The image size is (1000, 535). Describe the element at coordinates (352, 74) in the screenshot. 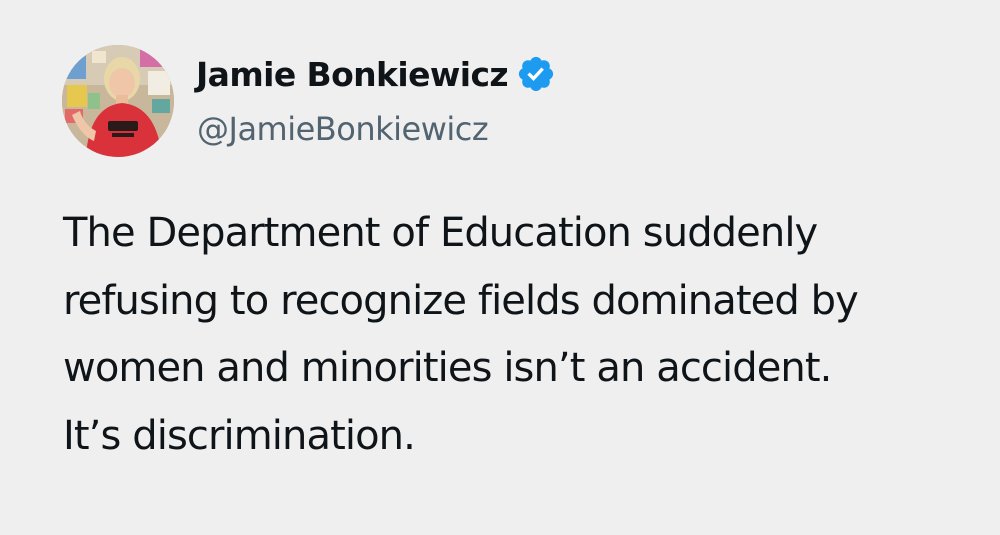

I see `author-display-name: Jamie Bonkiewicz` at that location.